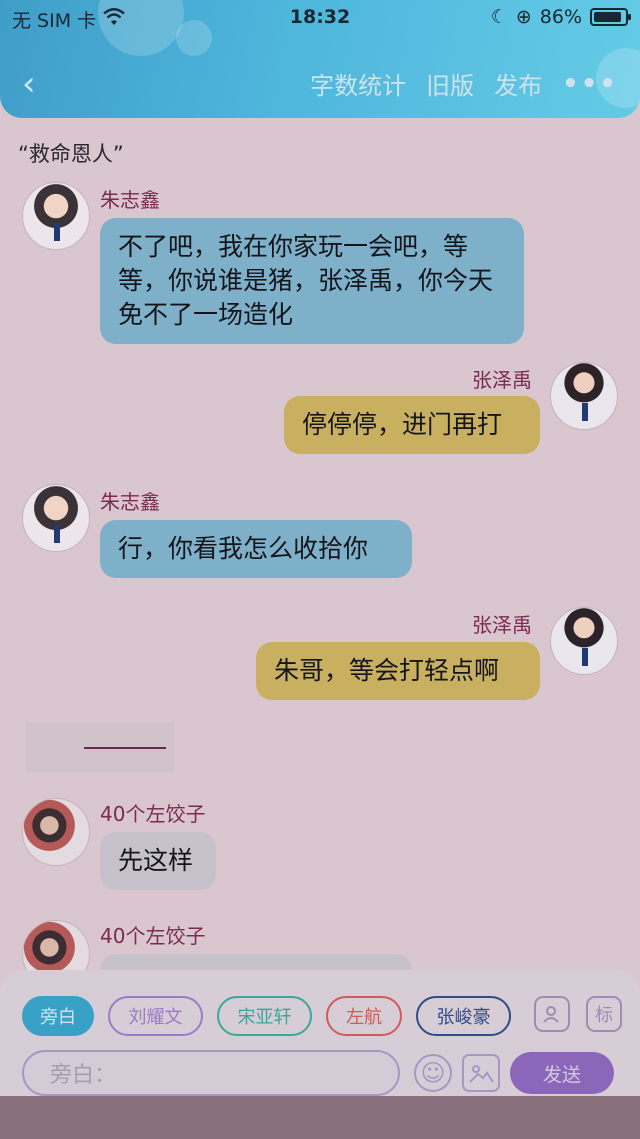 This screenshot has width=640, height=1139. Describe the element at coordinates (610, 17) in the screenshot. I see `battery-icon` at that location.